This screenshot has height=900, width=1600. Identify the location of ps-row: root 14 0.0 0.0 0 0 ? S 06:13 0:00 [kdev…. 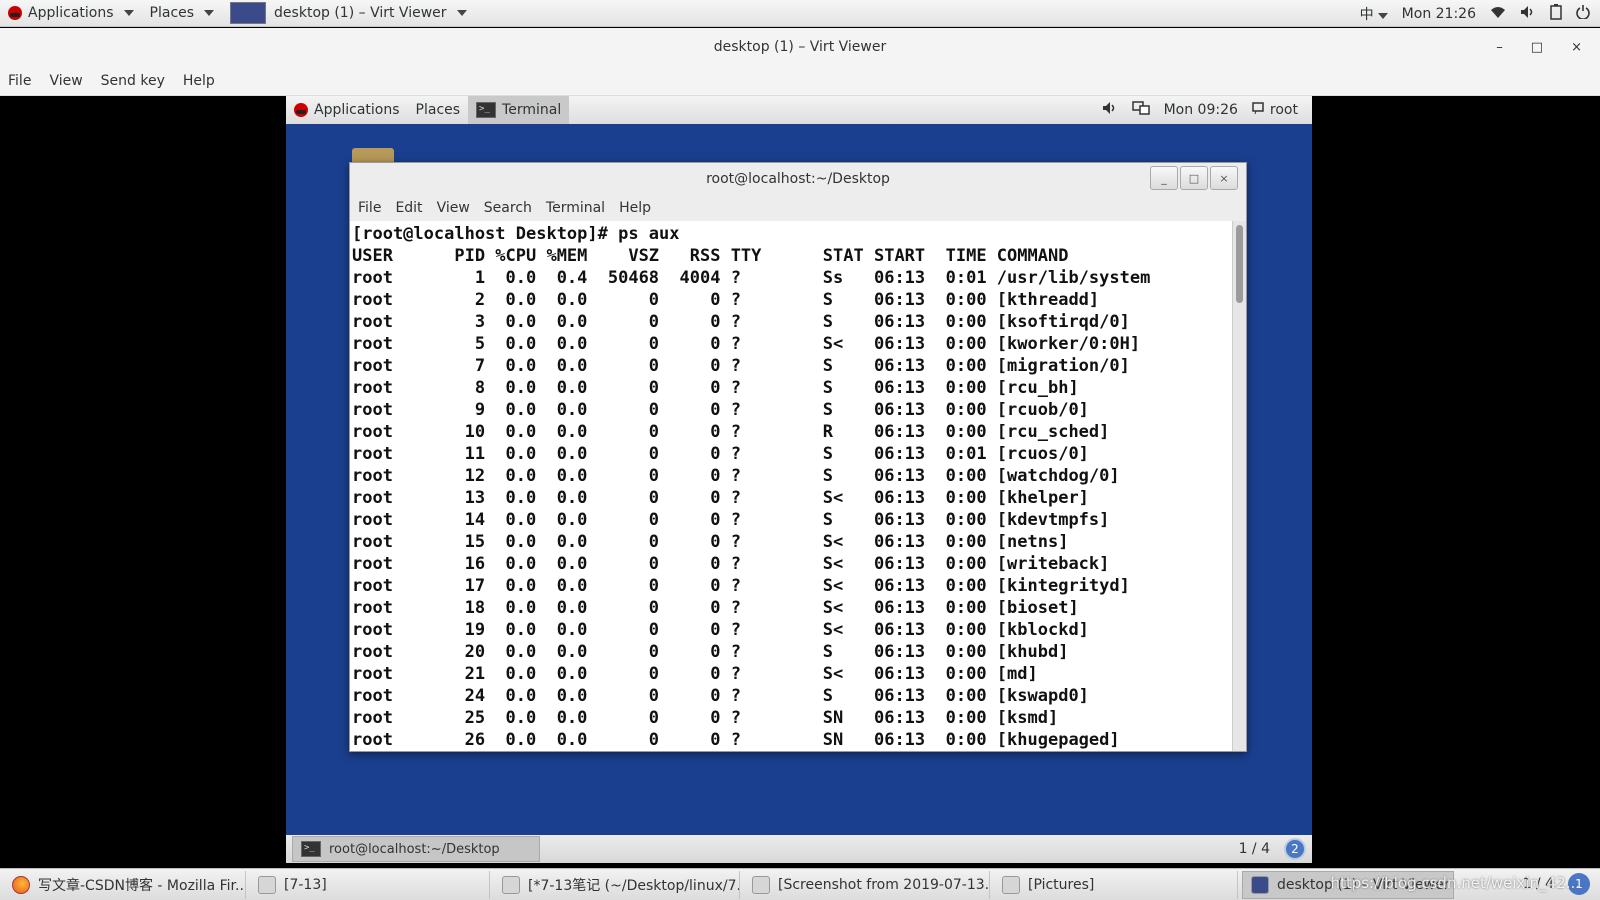
(731, 520).